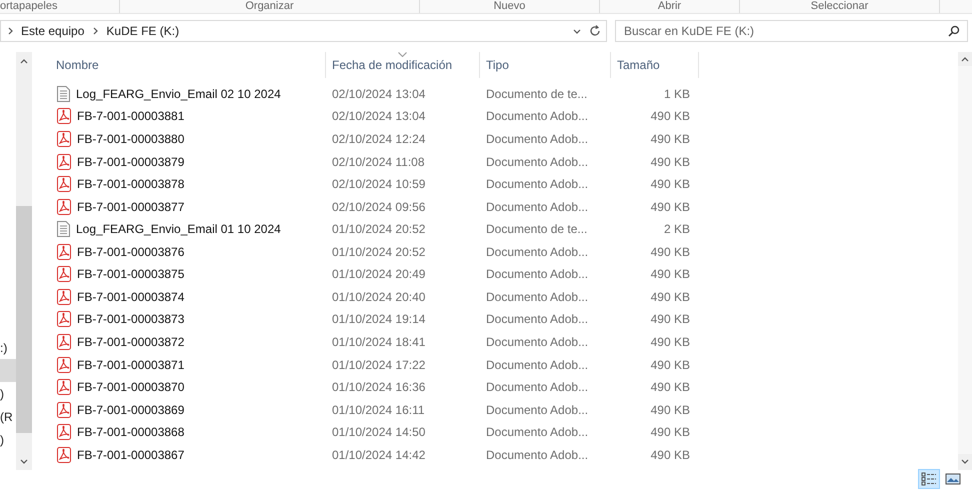 The image size is (972, 492). I want to click on ribbon-group-label: ortapapeles, so click(29, 6).